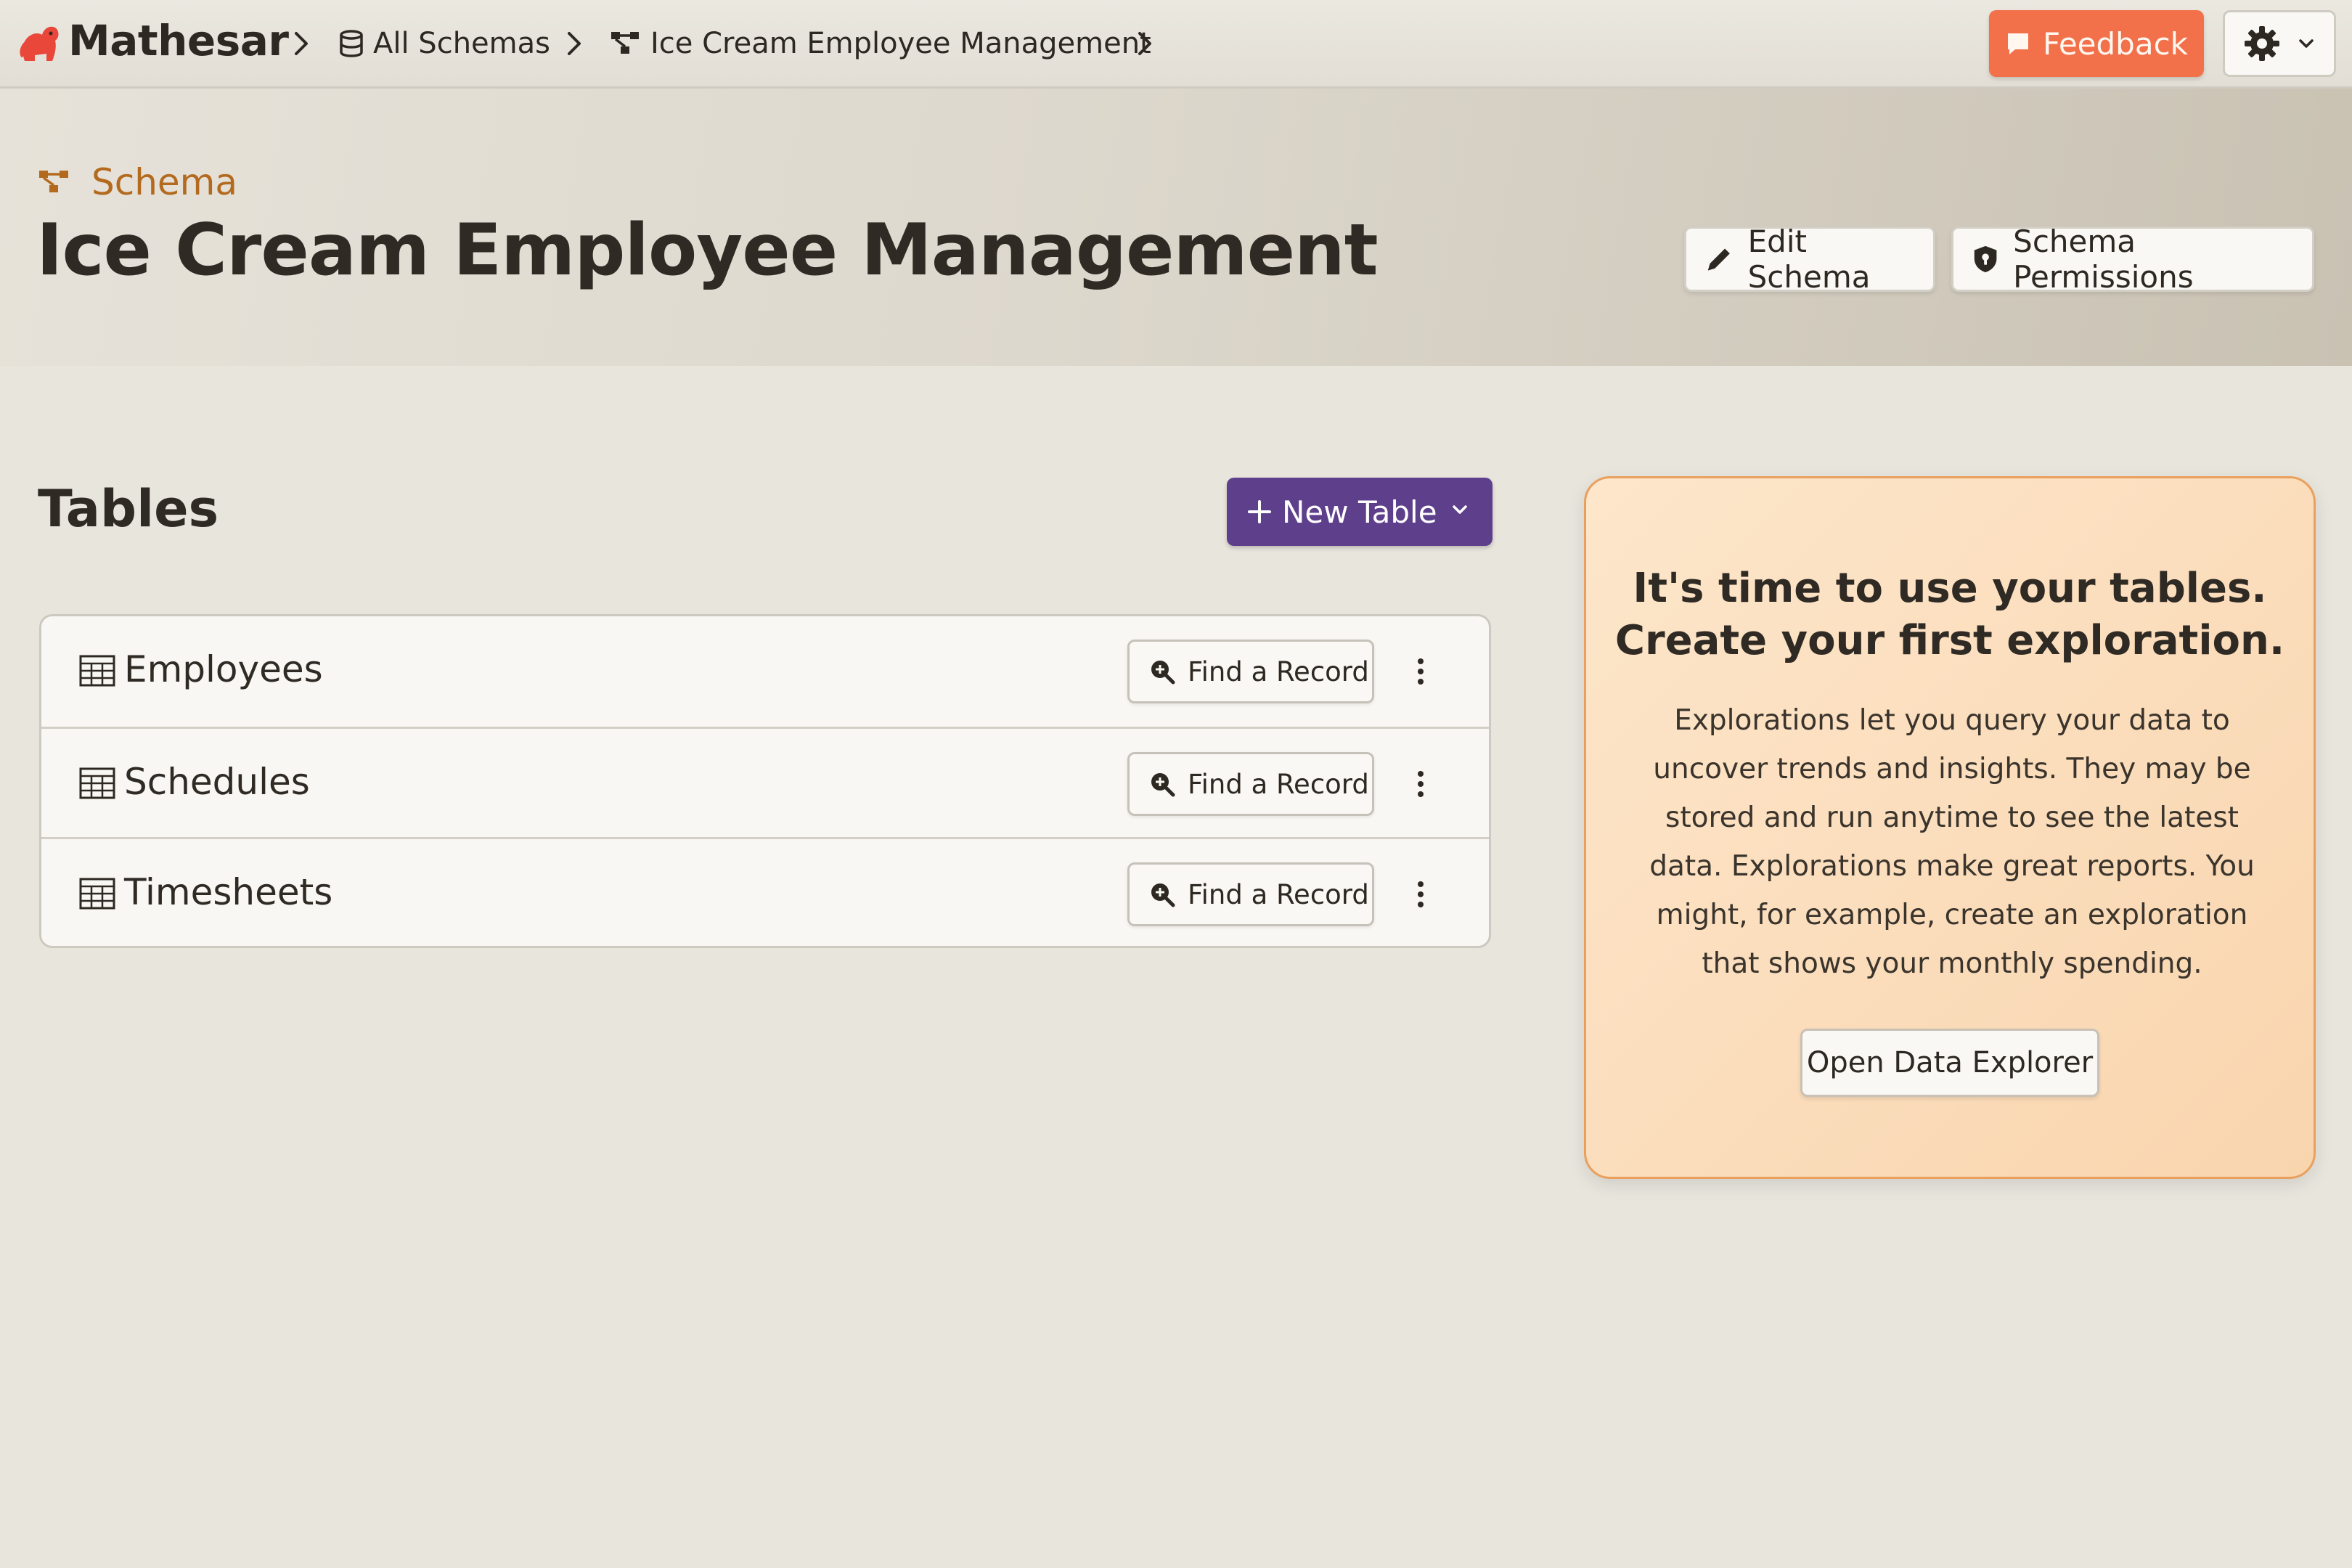  I want to click on feedback-label: Feedback, so click(2115, 44).